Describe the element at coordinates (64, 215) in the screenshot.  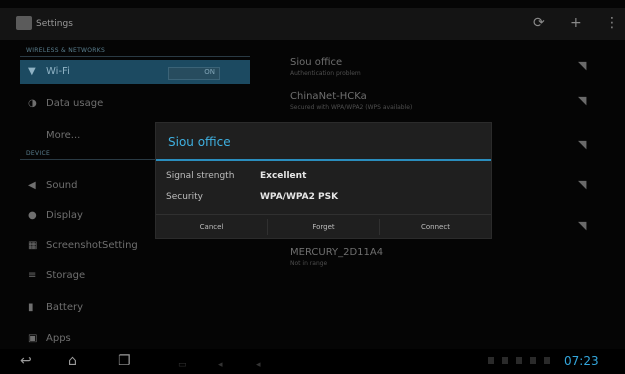
I see `settings-item-label: Display` at that location.